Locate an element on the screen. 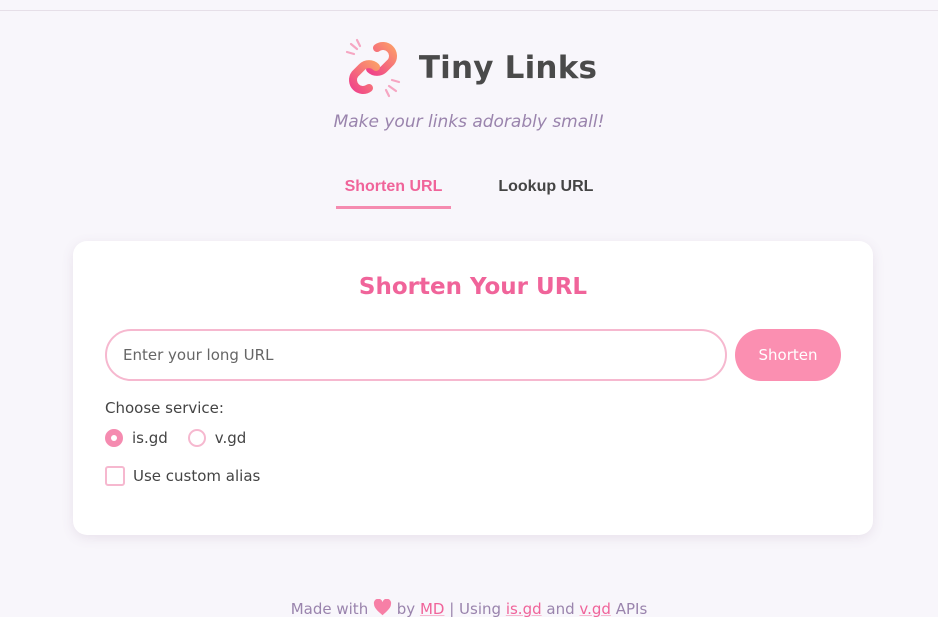 The height and width of the screenshot is (617, 938). app-header: Tiny Links is located at coordinates (469, 68).